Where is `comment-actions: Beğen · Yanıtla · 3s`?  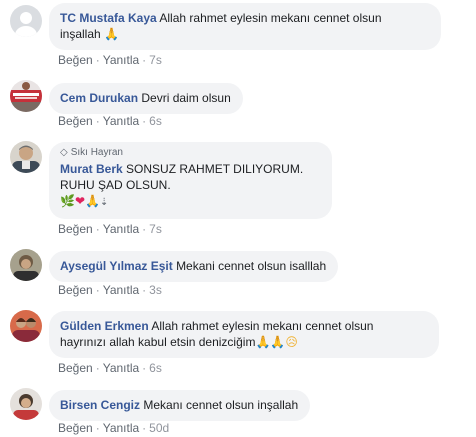 comment-actions: Beğen · Yanıtla · 3s is located at coordinates (110, 290).